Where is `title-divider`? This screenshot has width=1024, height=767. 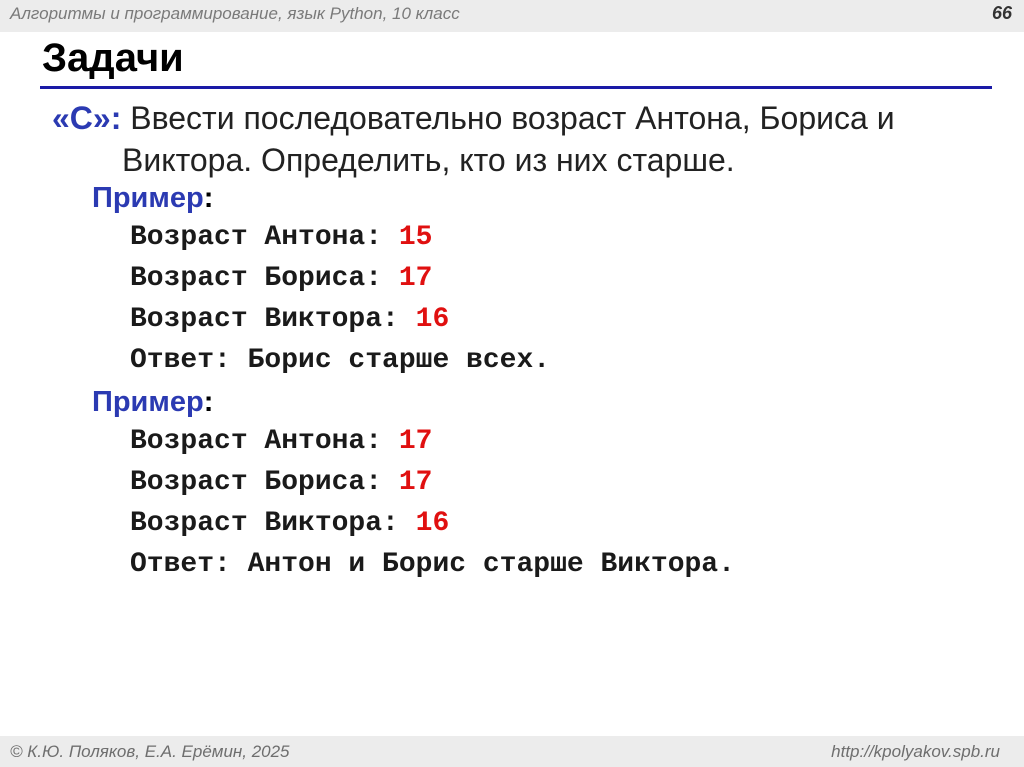 title-divider is located at coordinates (516, 87).